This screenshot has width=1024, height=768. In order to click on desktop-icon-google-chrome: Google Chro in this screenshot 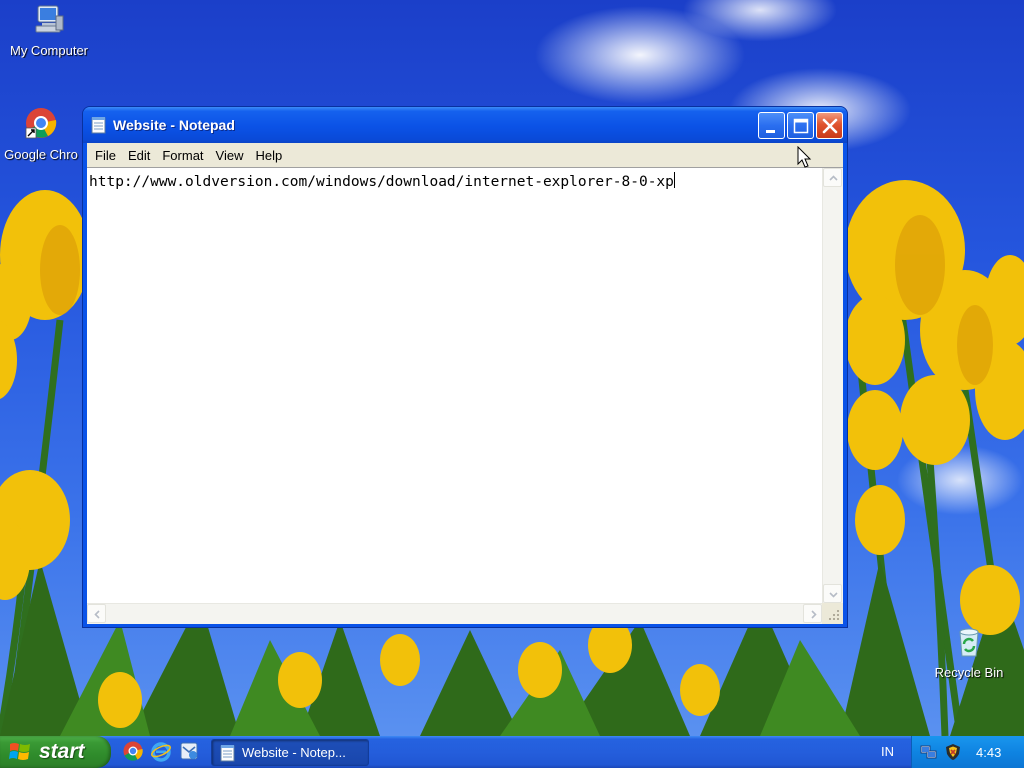, I will do `click(43, 134)`.